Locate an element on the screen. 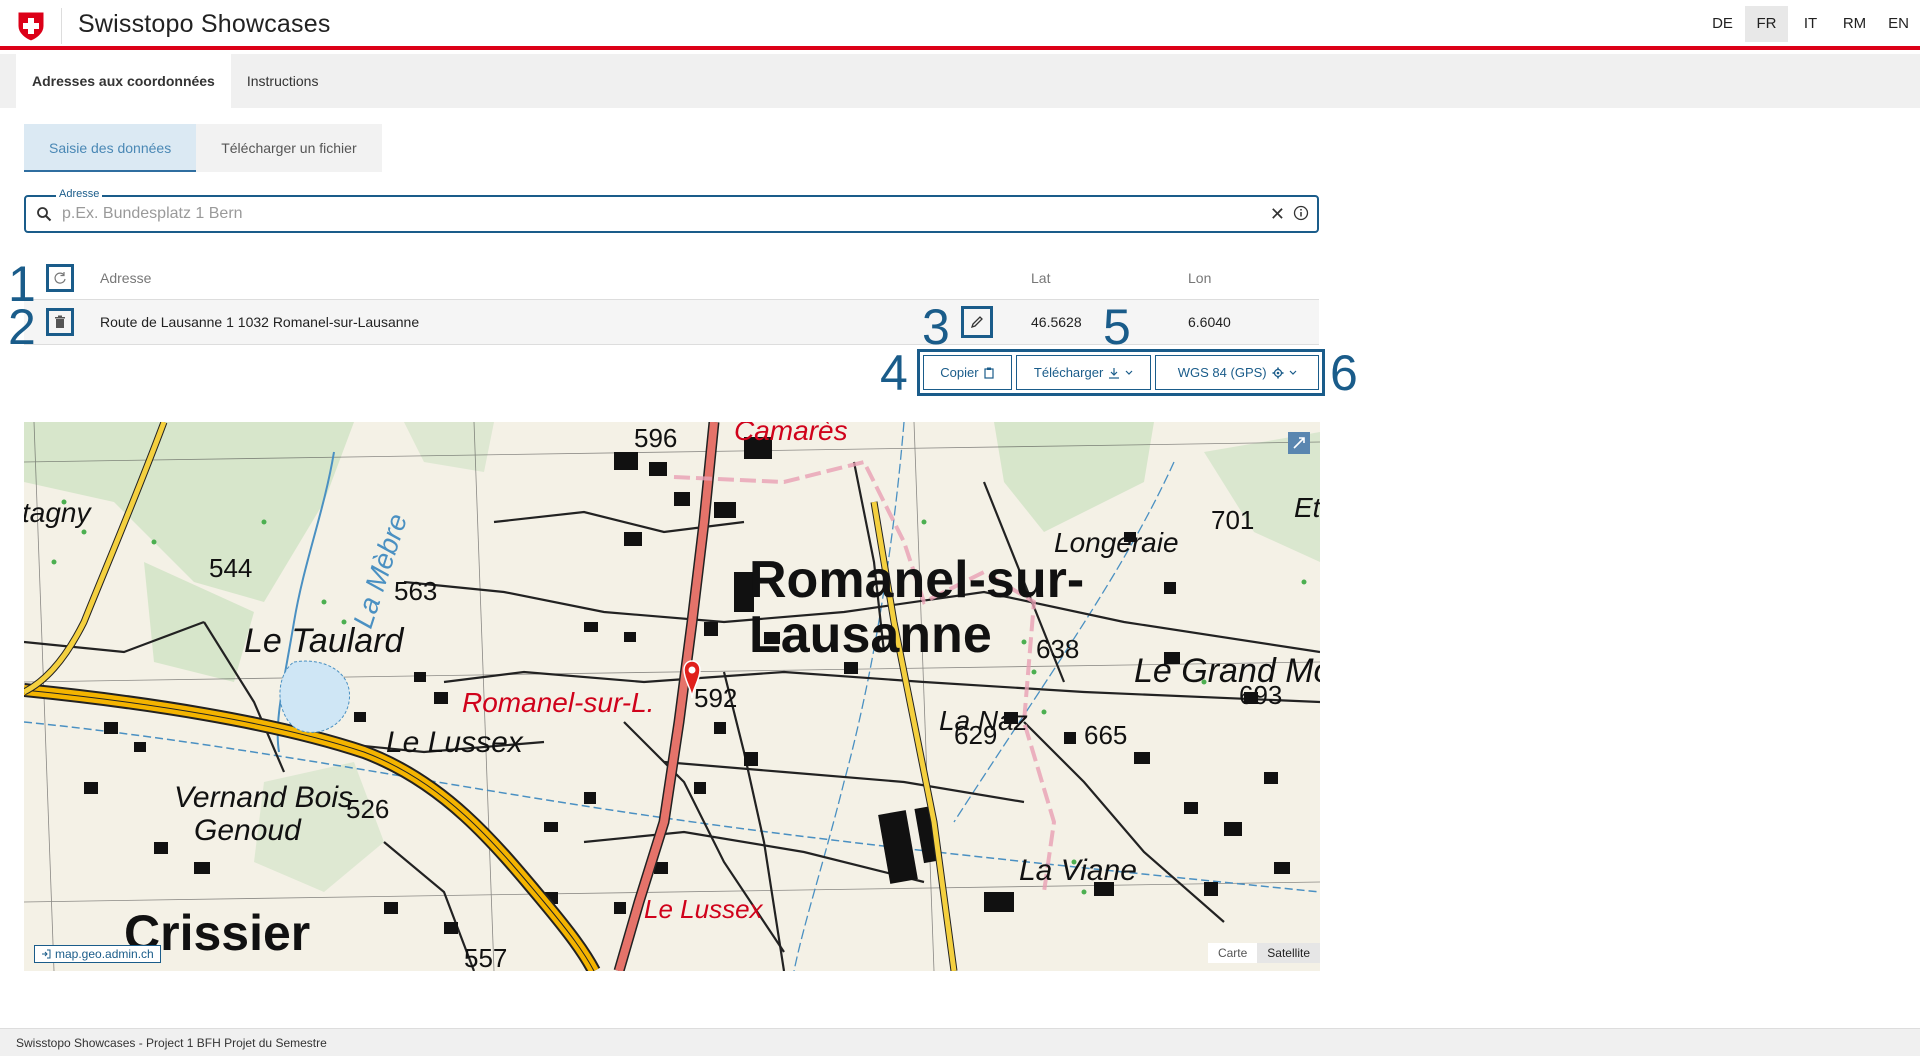 The image size is (1920, 1057). info-icon is located at coordinates (1301, 213).